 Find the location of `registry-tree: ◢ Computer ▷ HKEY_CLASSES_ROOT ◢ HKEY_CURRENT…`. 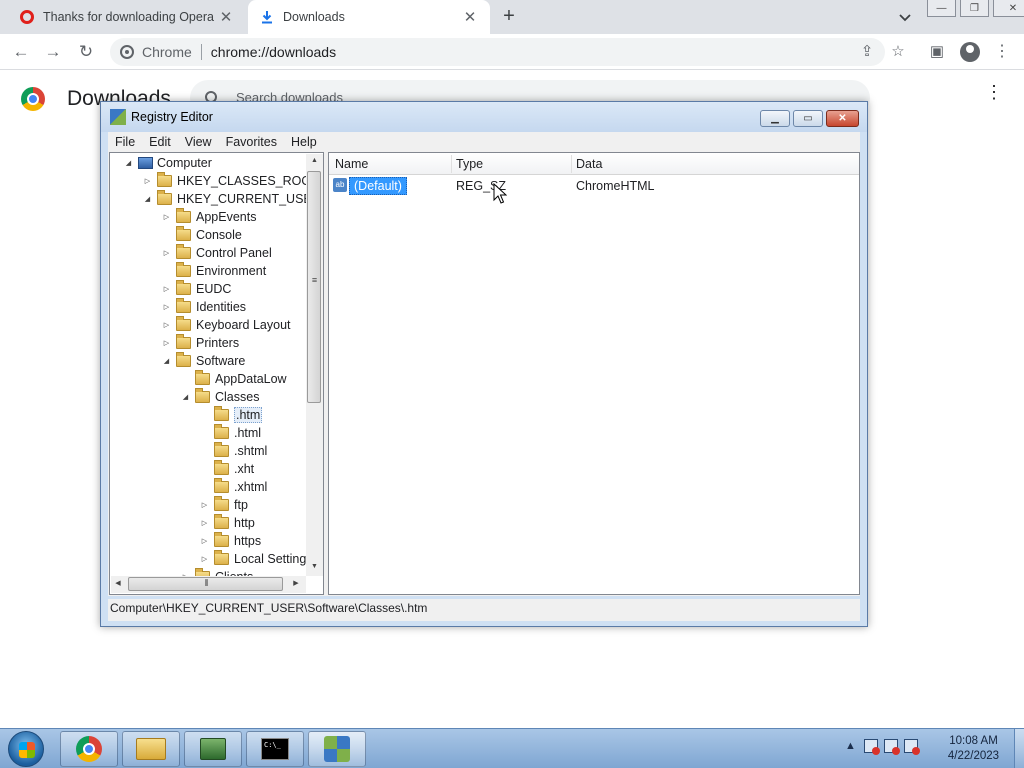

registry-tree: ◢ Computer ▷ HKEY_CLASSES_ROOT ◢ HKEY_CURRENT… is located at coordinates (216, 373).